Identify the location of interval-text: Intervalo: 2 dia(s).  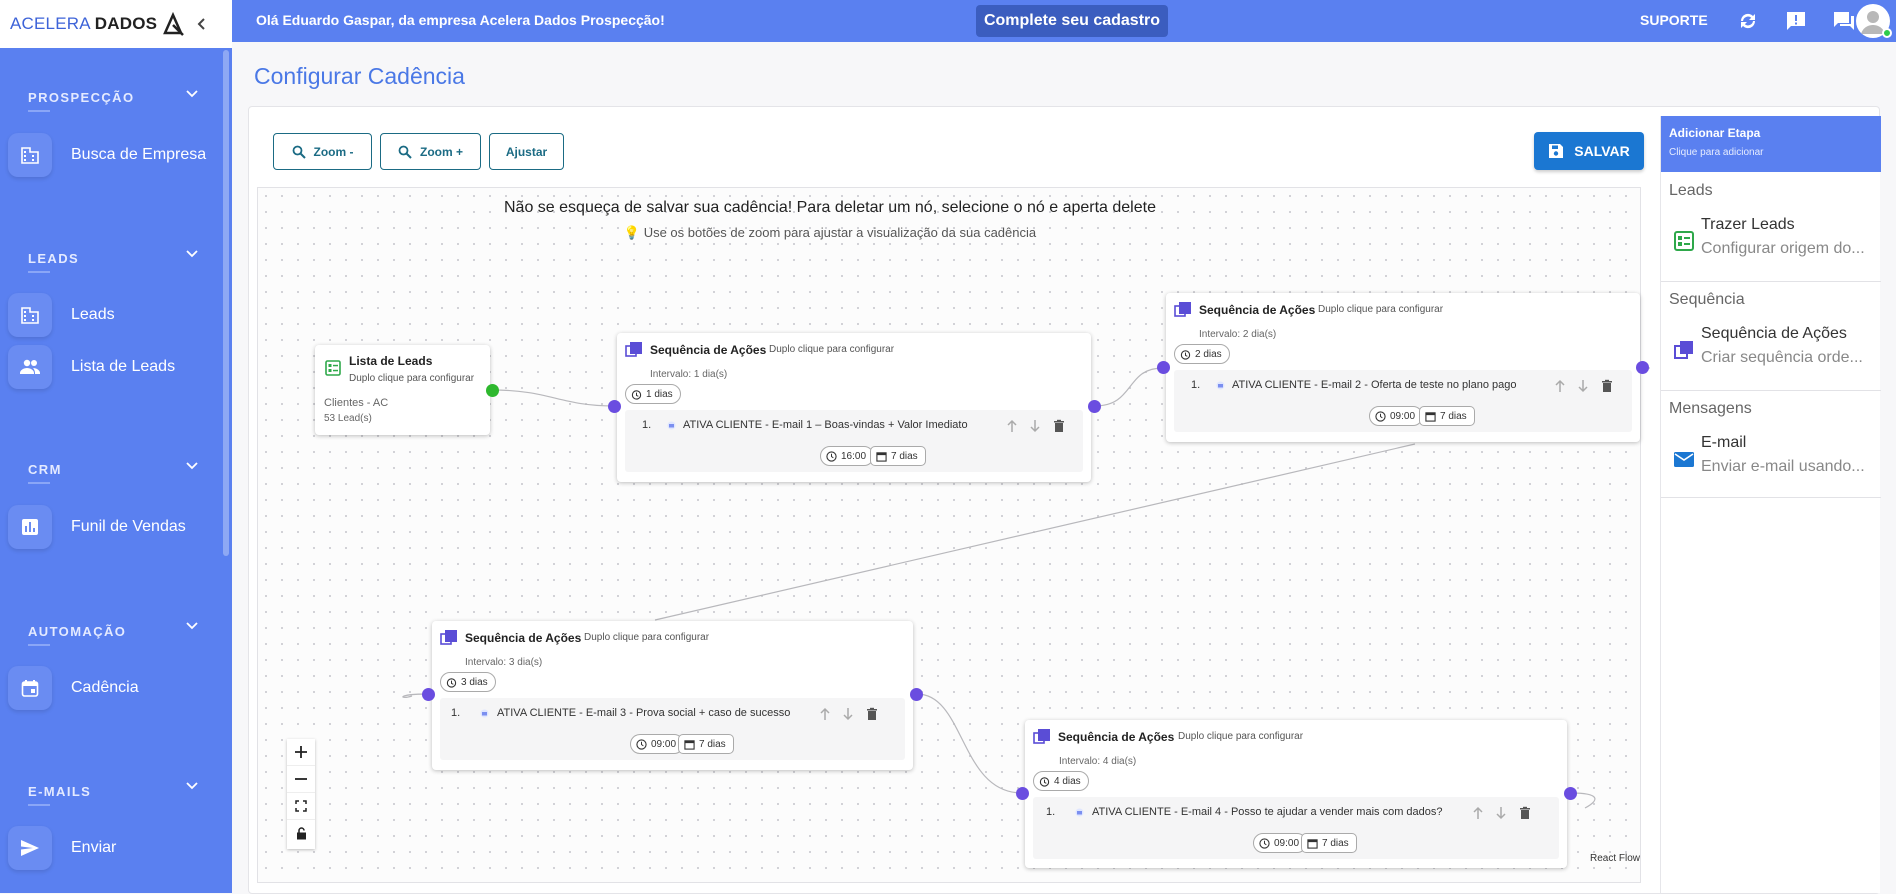
(1238, 334).